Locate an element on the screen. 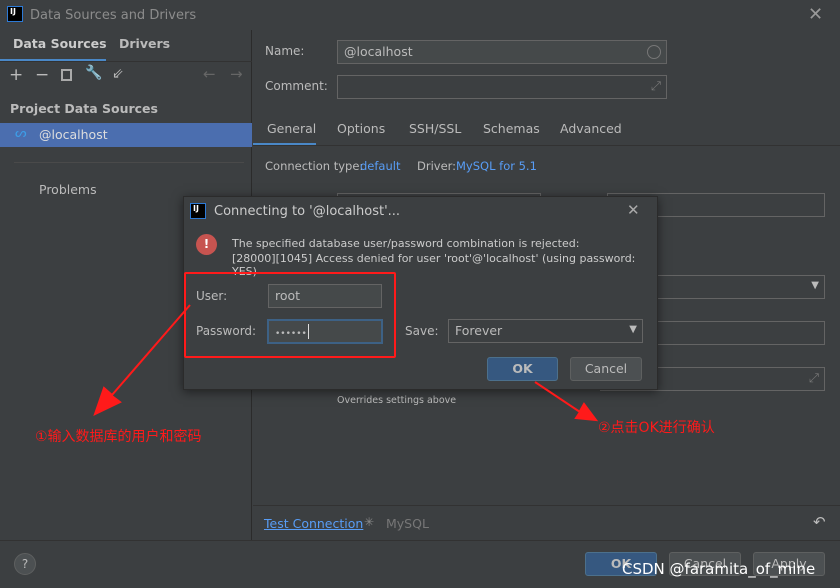  annotation-note-1: ①输入数据库的用户和密码 is located at coordinates (118, 437).